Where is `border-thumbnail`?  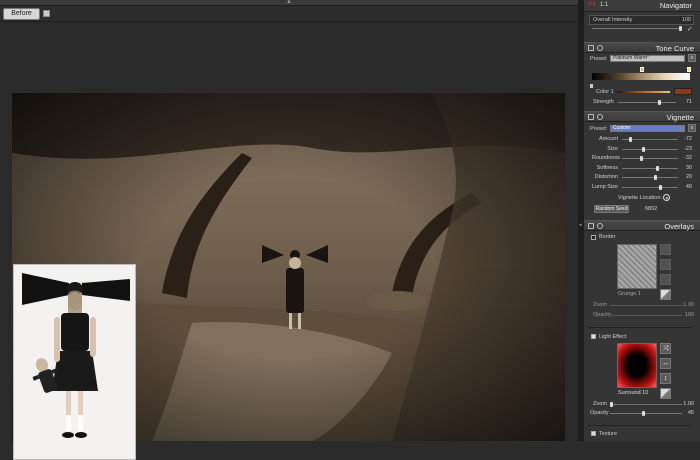 border-thumbnail is located at coordinates (637, 266).